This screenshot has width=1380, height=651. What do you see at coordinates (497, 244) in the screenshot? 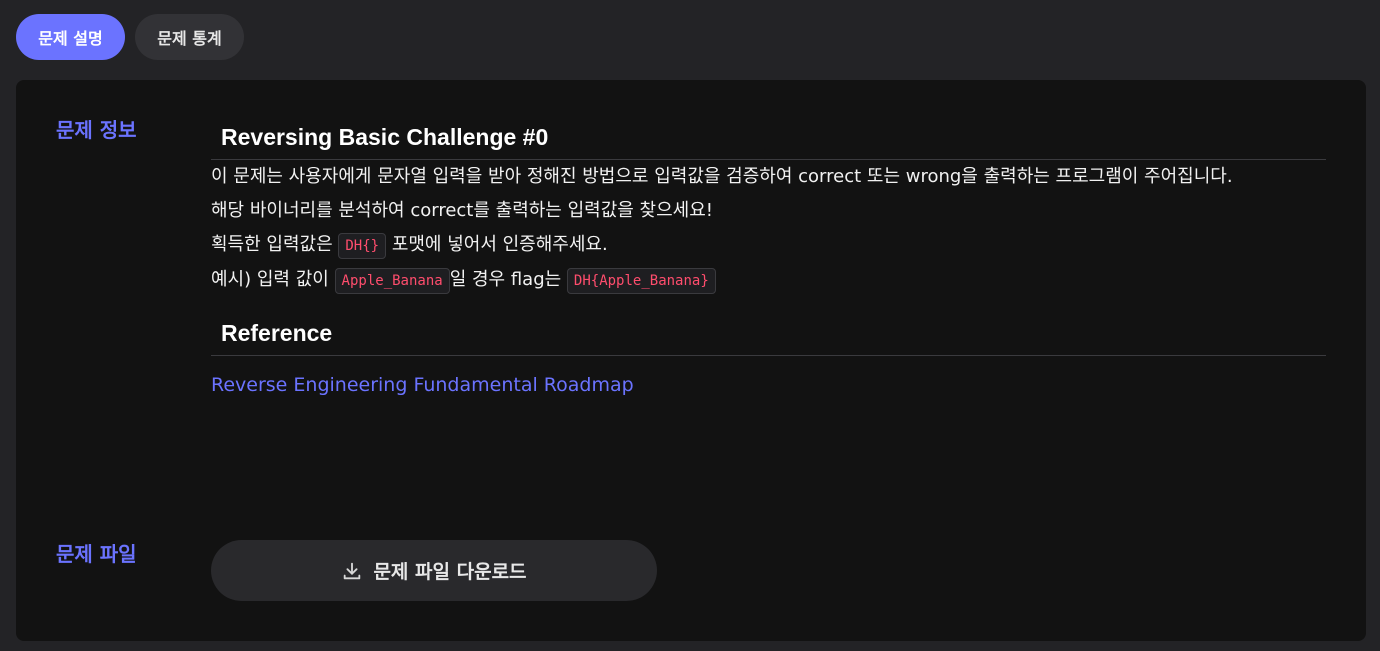
I see `paragraph-3-text-after: 포맷에 넣어서 인증해주세요.` at bounding box center [497, 244].